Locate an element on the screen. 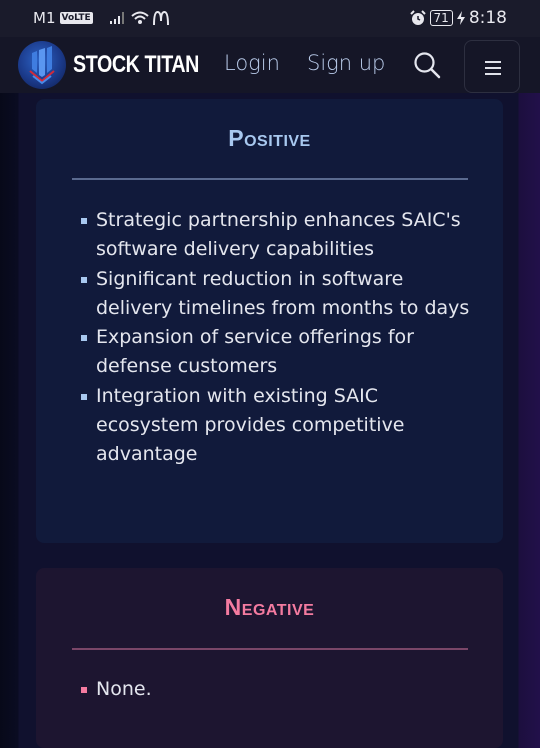  list-item-text: None. is located at coordinates (124, 689).